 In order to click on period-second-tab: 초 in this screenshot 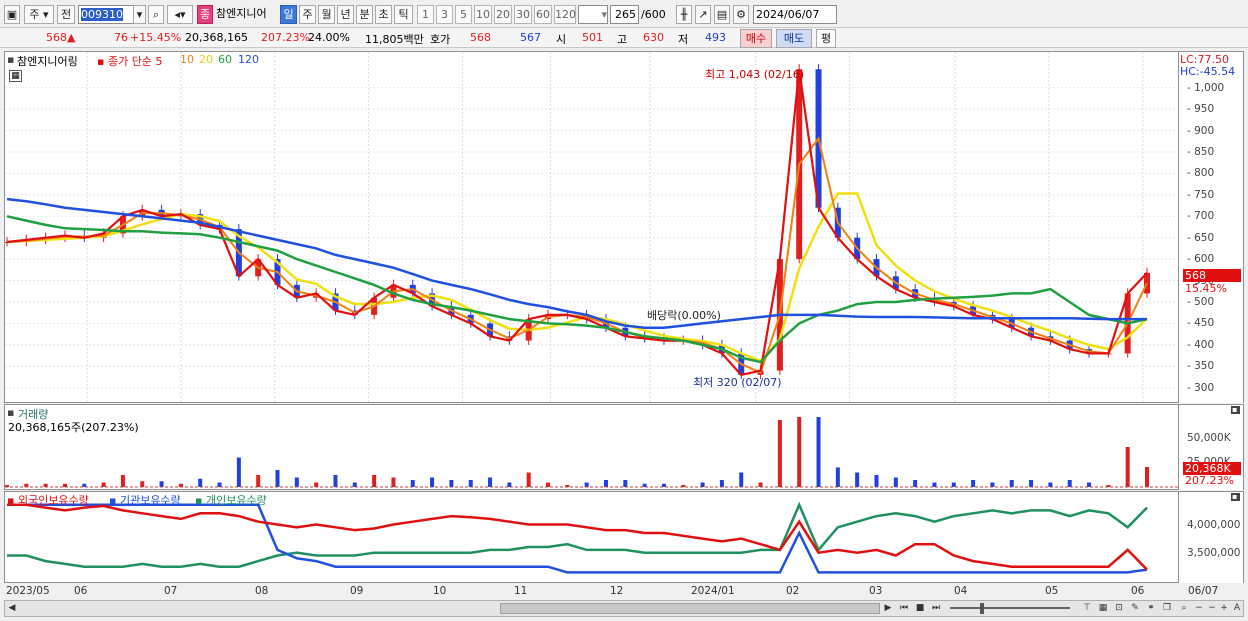, I will do `click(383, 14)`.